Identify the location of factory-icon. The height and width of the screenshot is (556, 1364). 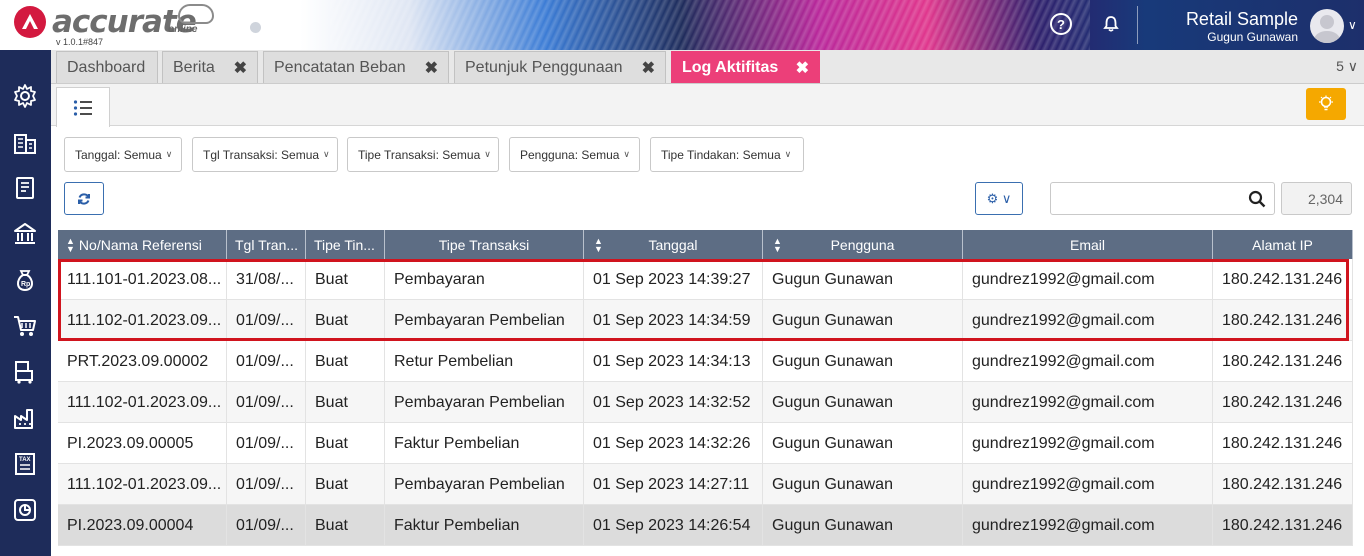
(25, 418).